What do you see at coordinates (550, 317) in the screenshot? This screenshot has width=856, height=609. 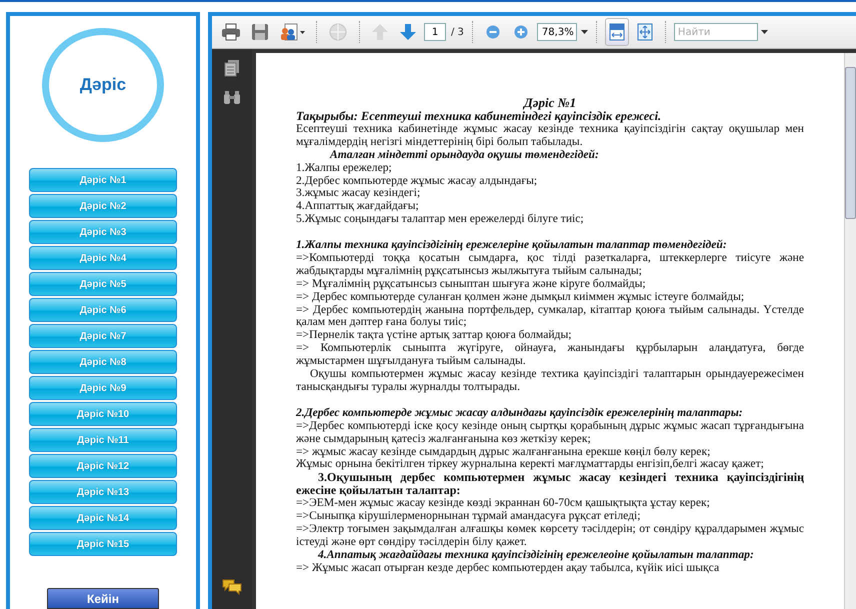 I see `document-paragraph: => Дербес компьютердің жанына портфельдер, сумкалар, кітаптар қоюға тыйым салынады. Үстелде қалам мен дәптер ғана болуы тиіс;` at bounding box center [550, 317].